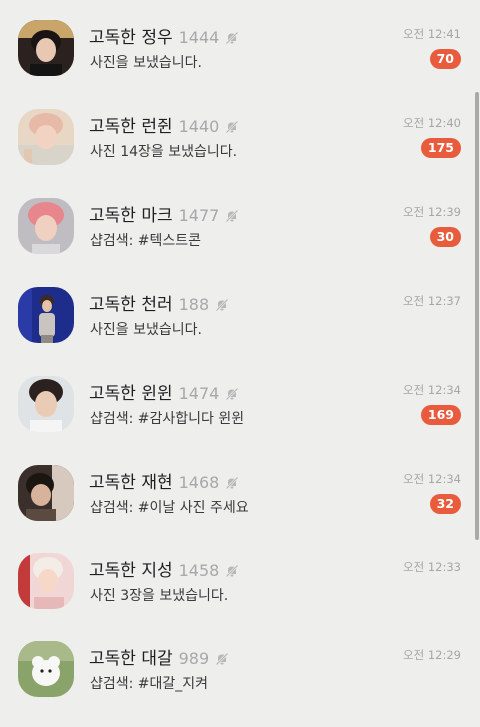 This screenshot has width=480, height=727. I want to click on last-message-preview: 사진 14장을 보냈습니다., so click(164, 152).